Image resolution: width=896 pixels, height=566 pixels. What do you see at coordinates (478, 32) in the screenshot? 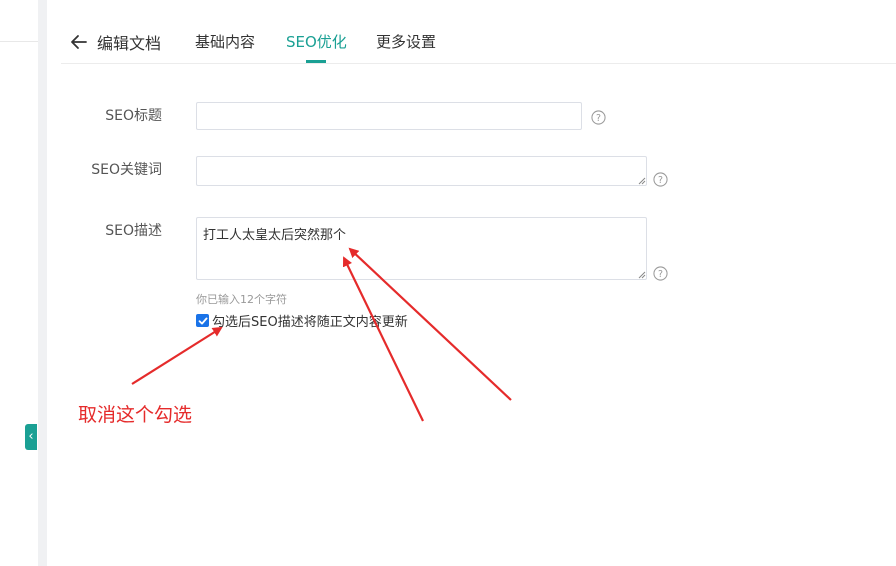
I see `top-bar: 编辑文档 基础内容 SEO优化 更多设置` at bounding box center [478, 32].